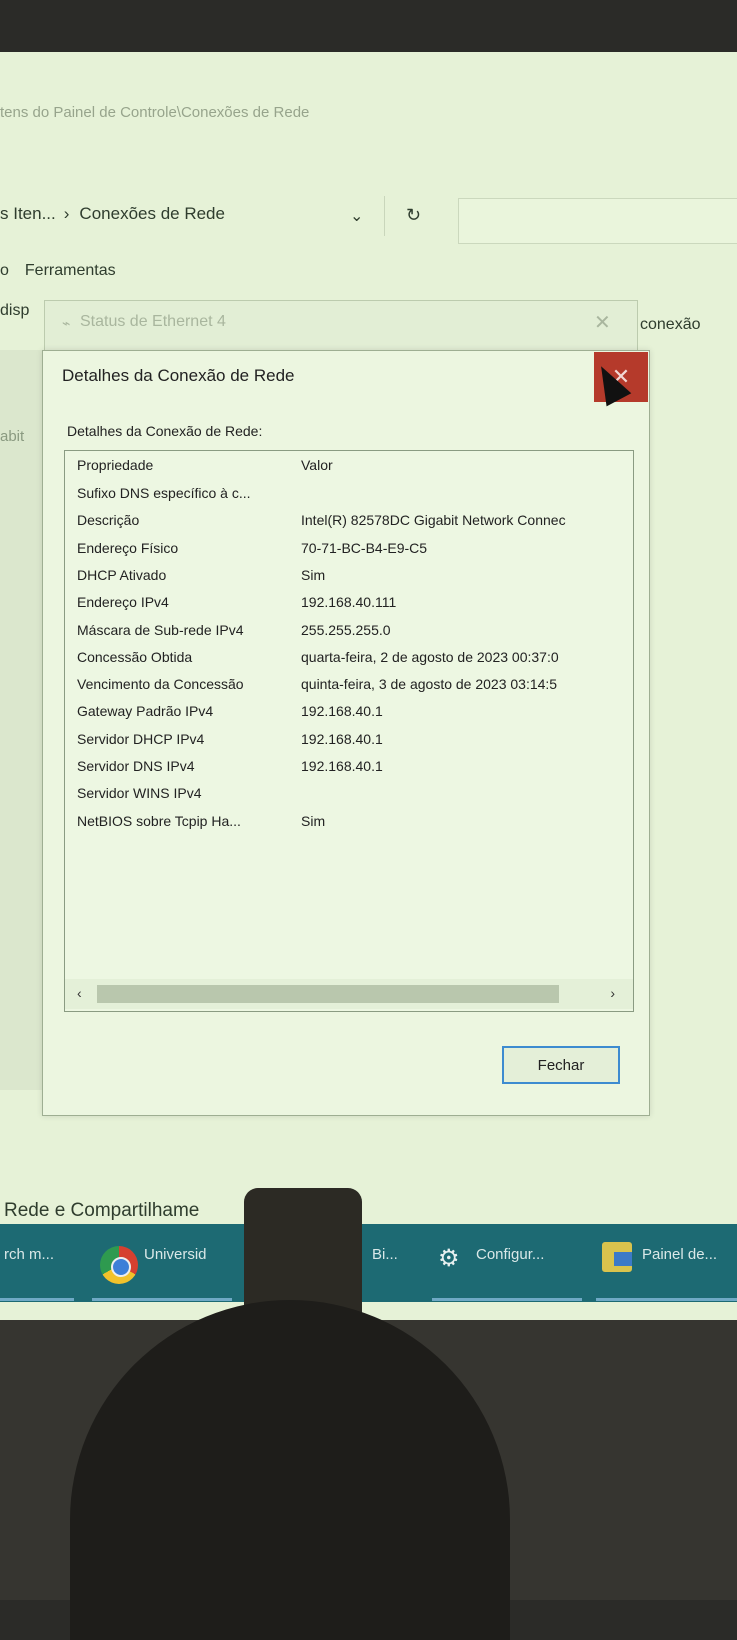 The width and height of the screenshot is (737, 1640). Describe the element at coordinates (178, 375) in the screenshot. I see `dialog-title: Detalhes da Conexão de Rede` at that location.